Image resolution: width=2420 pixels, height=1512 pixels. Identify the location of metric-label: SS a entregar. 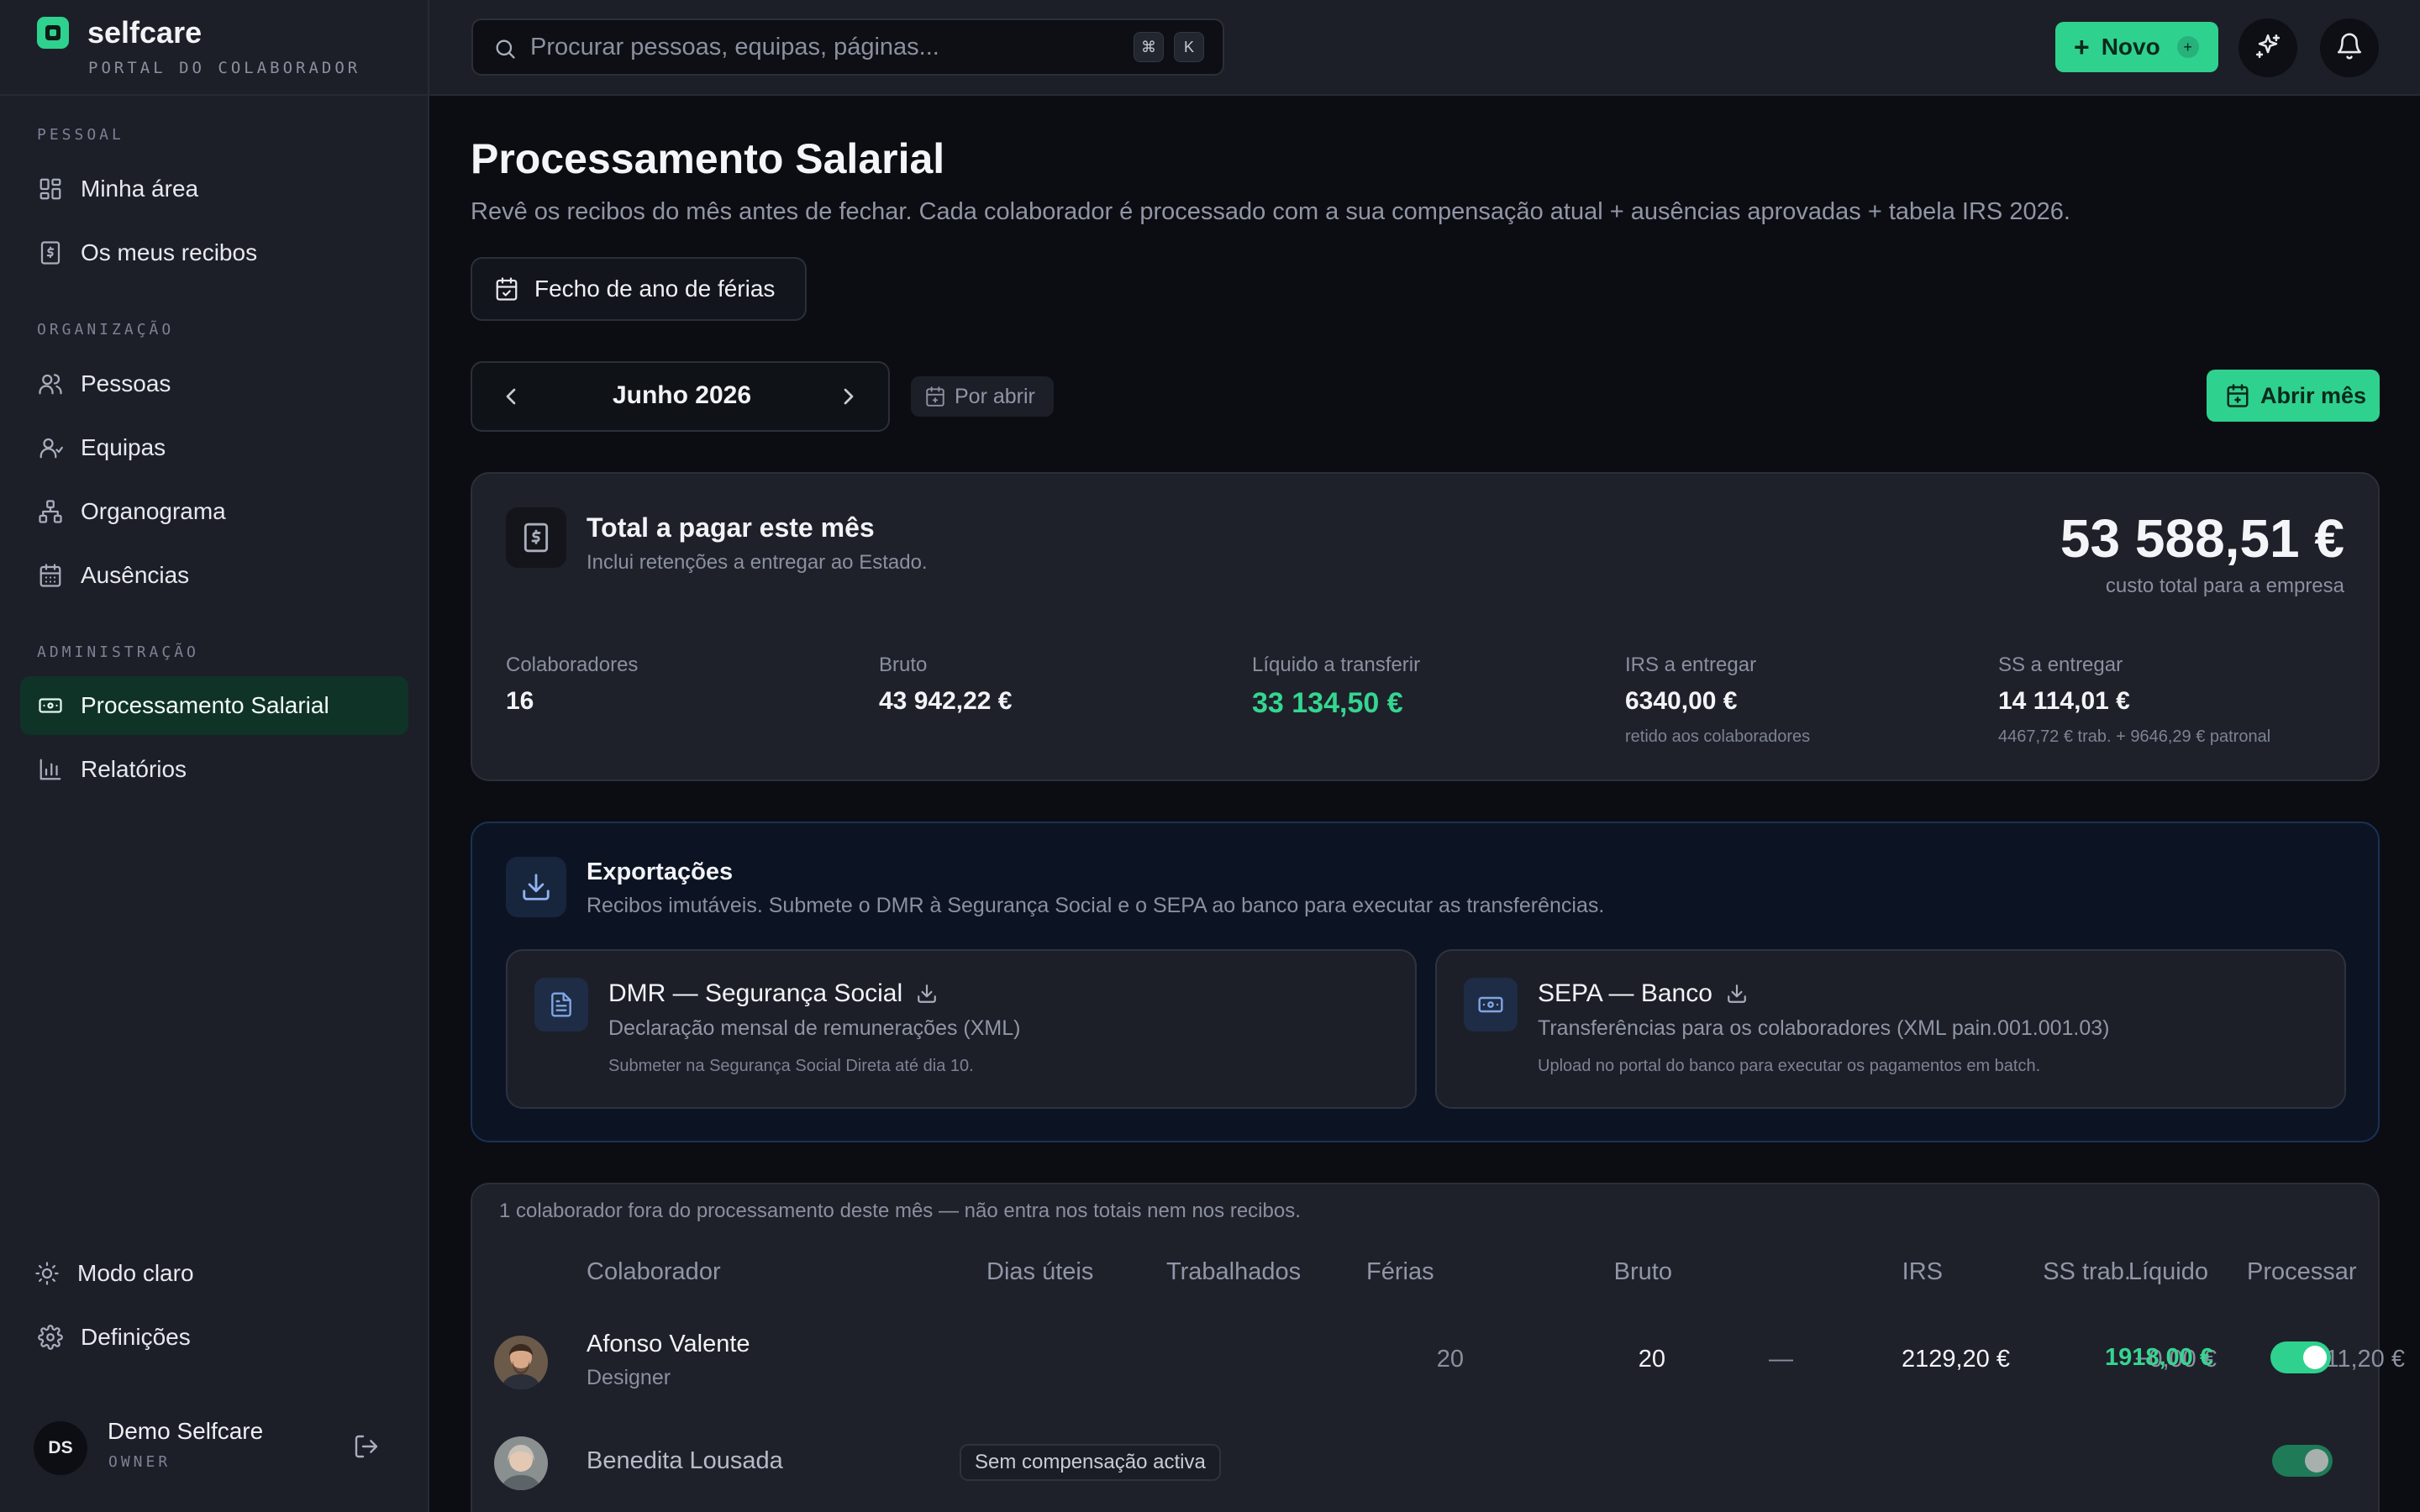
(2060, 665).